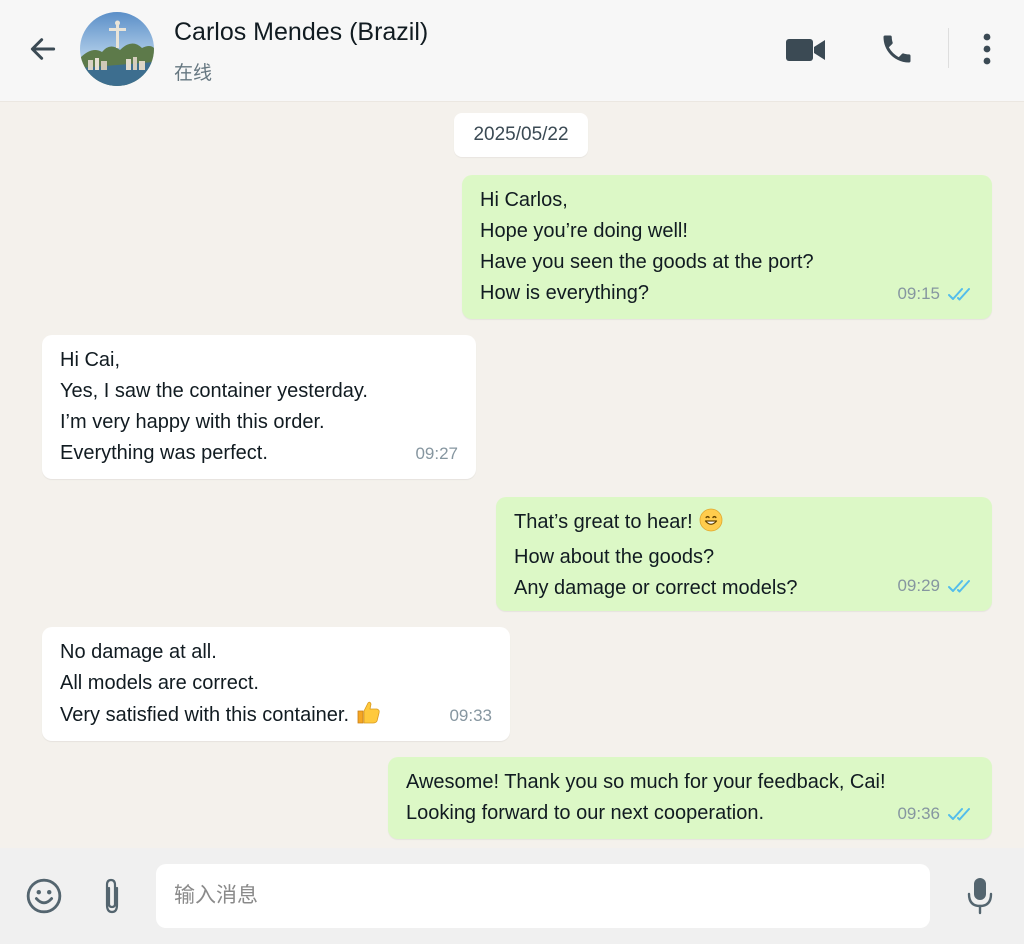 Image resolution: width=1024 pixels, height=944 pixels. What do you see at coordinates (164, 453) in the screenshot?
I see `message-text: Everything was perfect.` at bounding box center [164, 453].